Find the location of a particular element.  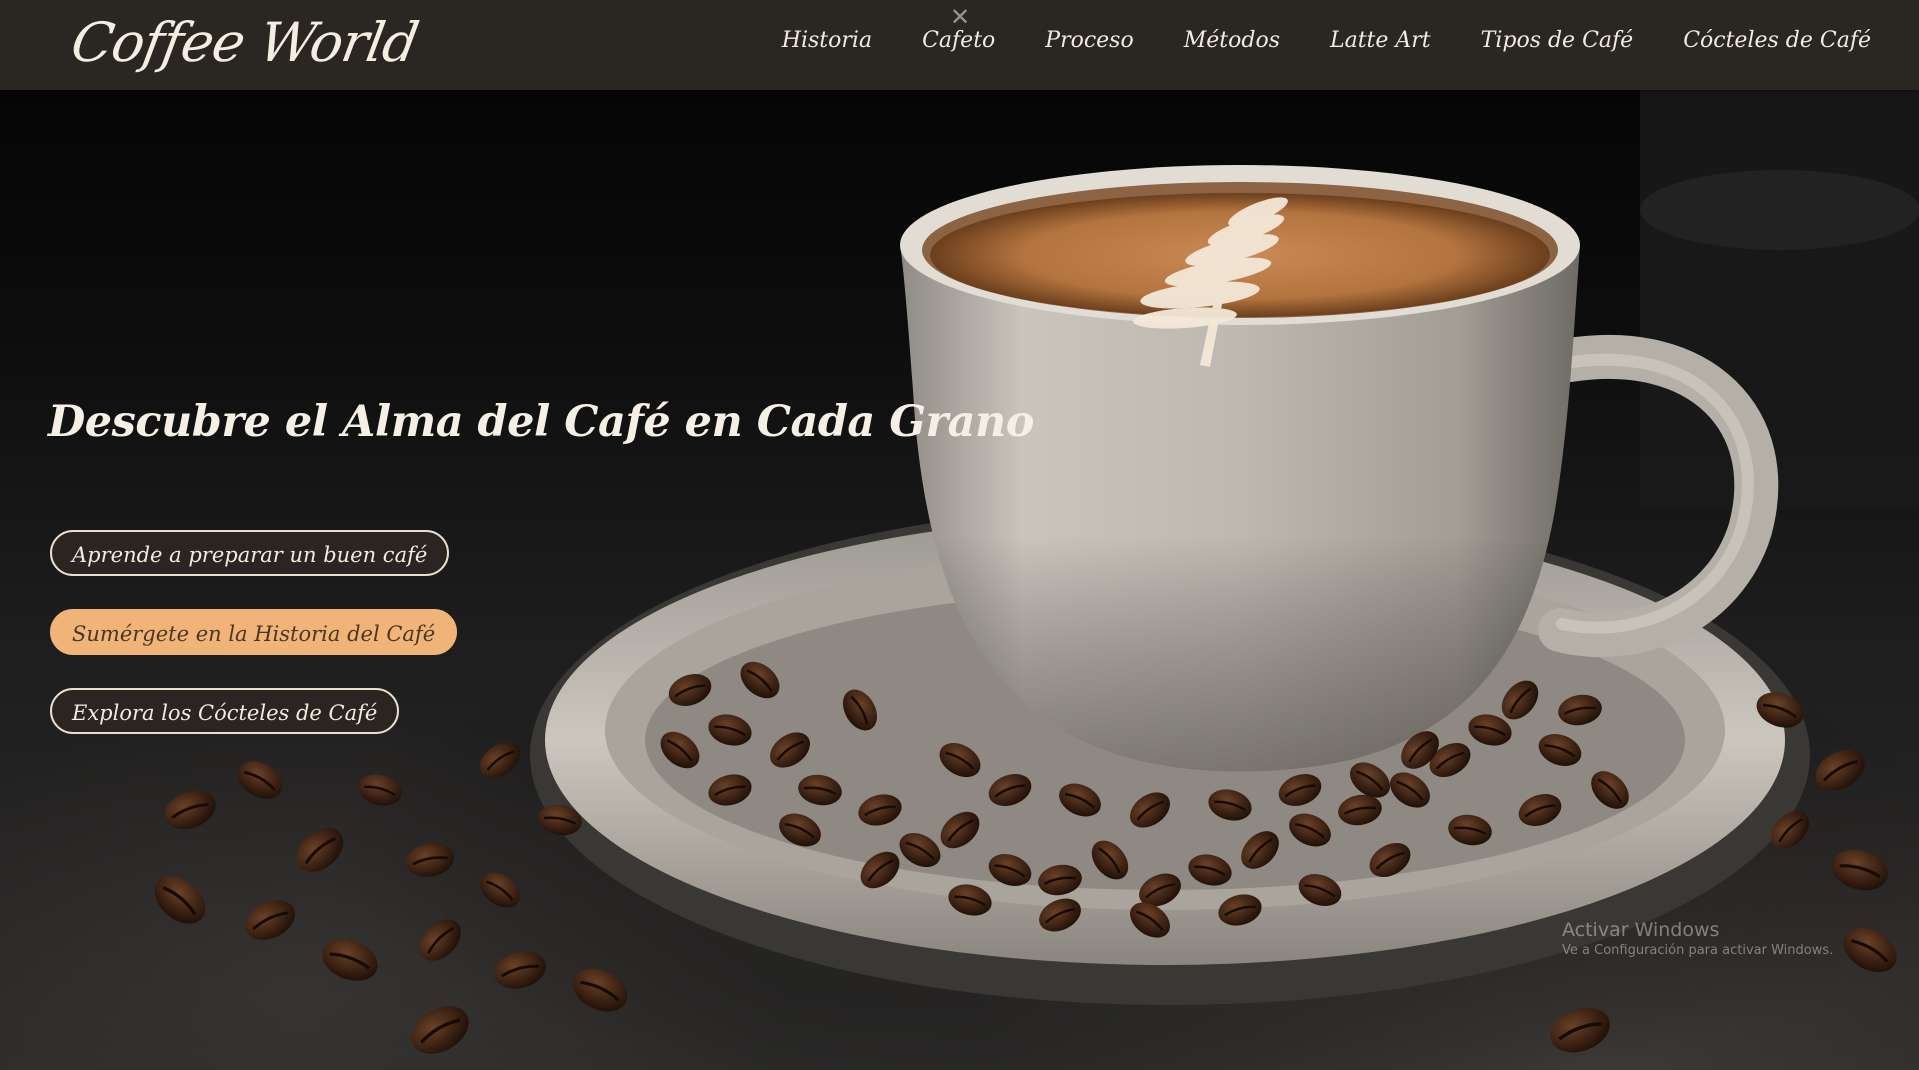

cocktails-button: Explora los Cócteles de Café is located at coordinates (225, 711).